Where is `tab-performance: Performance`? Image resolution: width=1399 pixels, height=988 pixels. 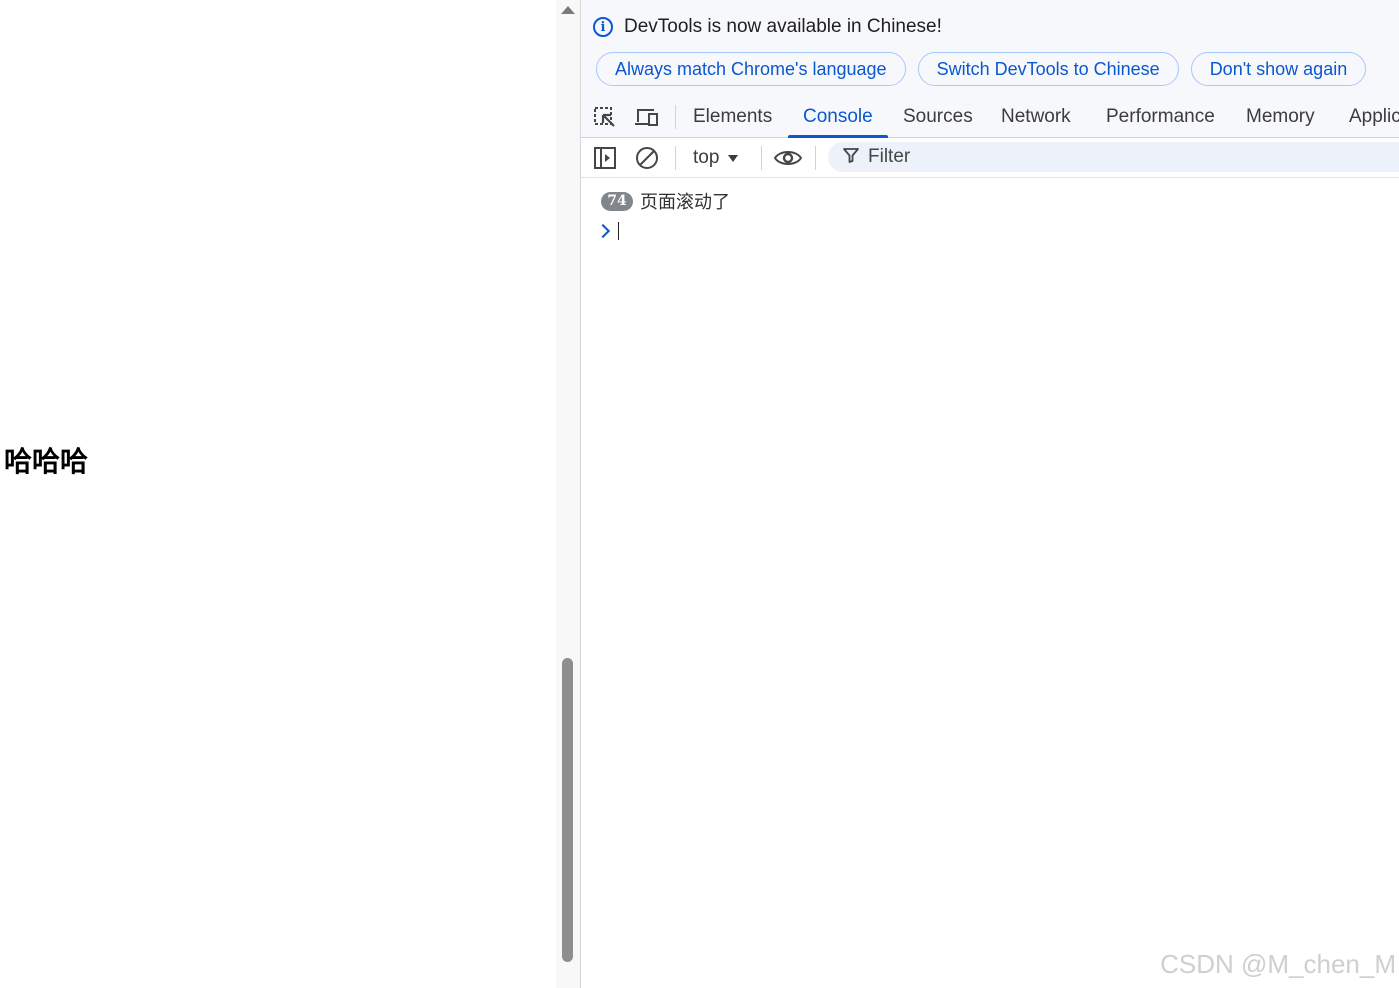 tab-performance: Performance is located at coordinates (1160, 117).